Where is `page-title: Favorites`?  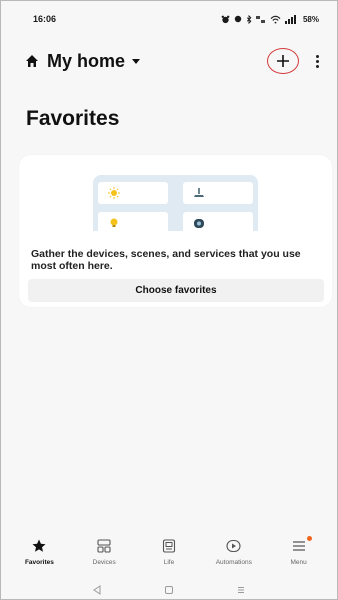
page-title: Favorites is located at coordinates (73, 118).